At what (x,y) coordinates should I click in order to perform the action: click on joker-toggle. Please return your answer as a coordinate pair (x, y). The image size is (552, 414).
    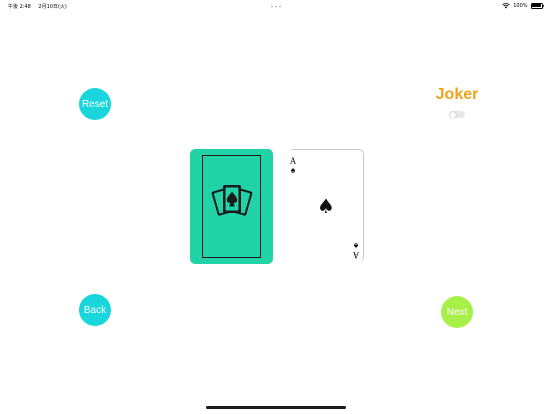
    Looking at the image, I should click on (457, 114).